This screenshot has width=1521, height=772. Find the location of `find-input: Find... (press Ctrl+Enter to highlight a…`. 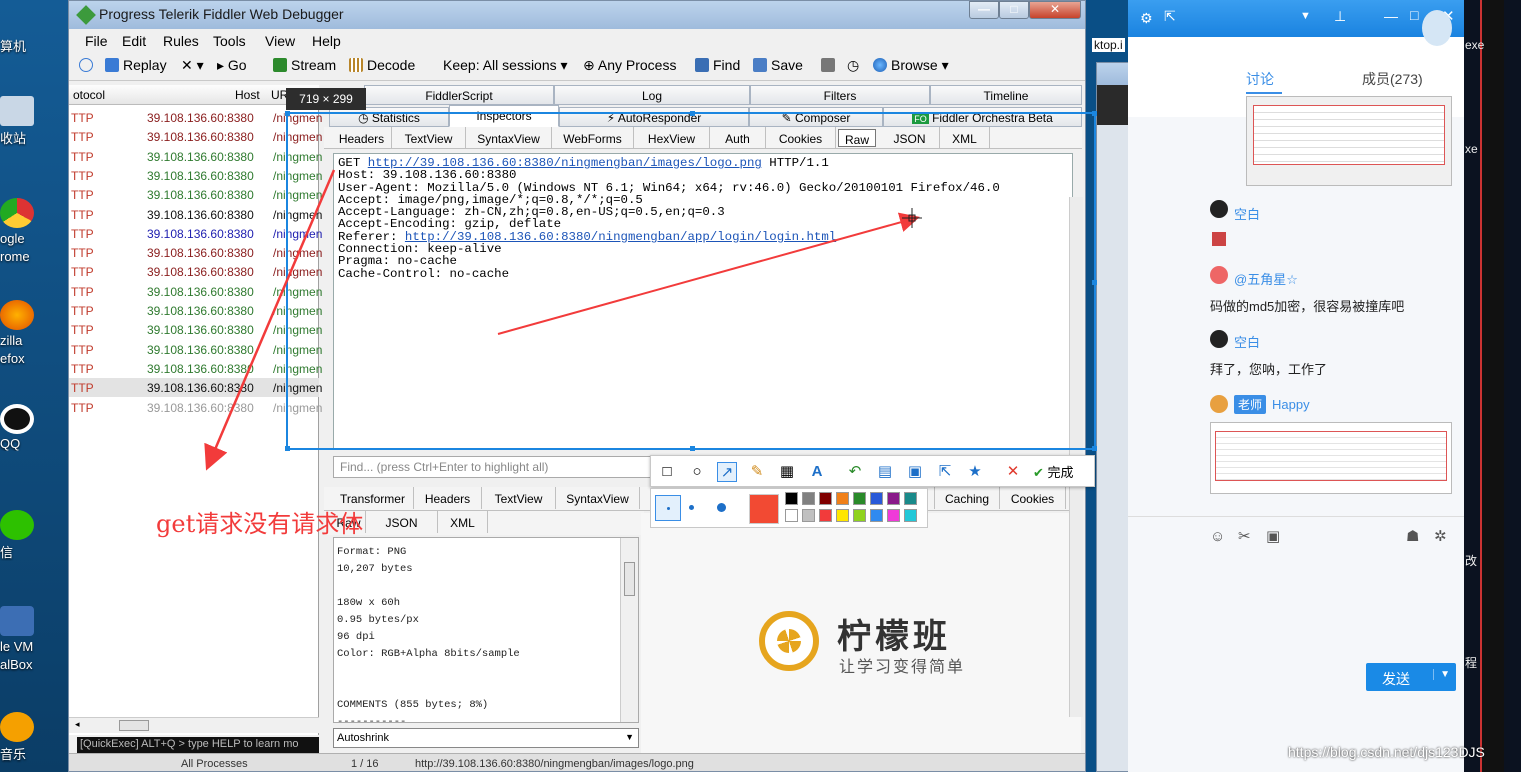

find-input: Find... (press Ctrl+Enter to highlight a… is located at coordinates (493, 467).